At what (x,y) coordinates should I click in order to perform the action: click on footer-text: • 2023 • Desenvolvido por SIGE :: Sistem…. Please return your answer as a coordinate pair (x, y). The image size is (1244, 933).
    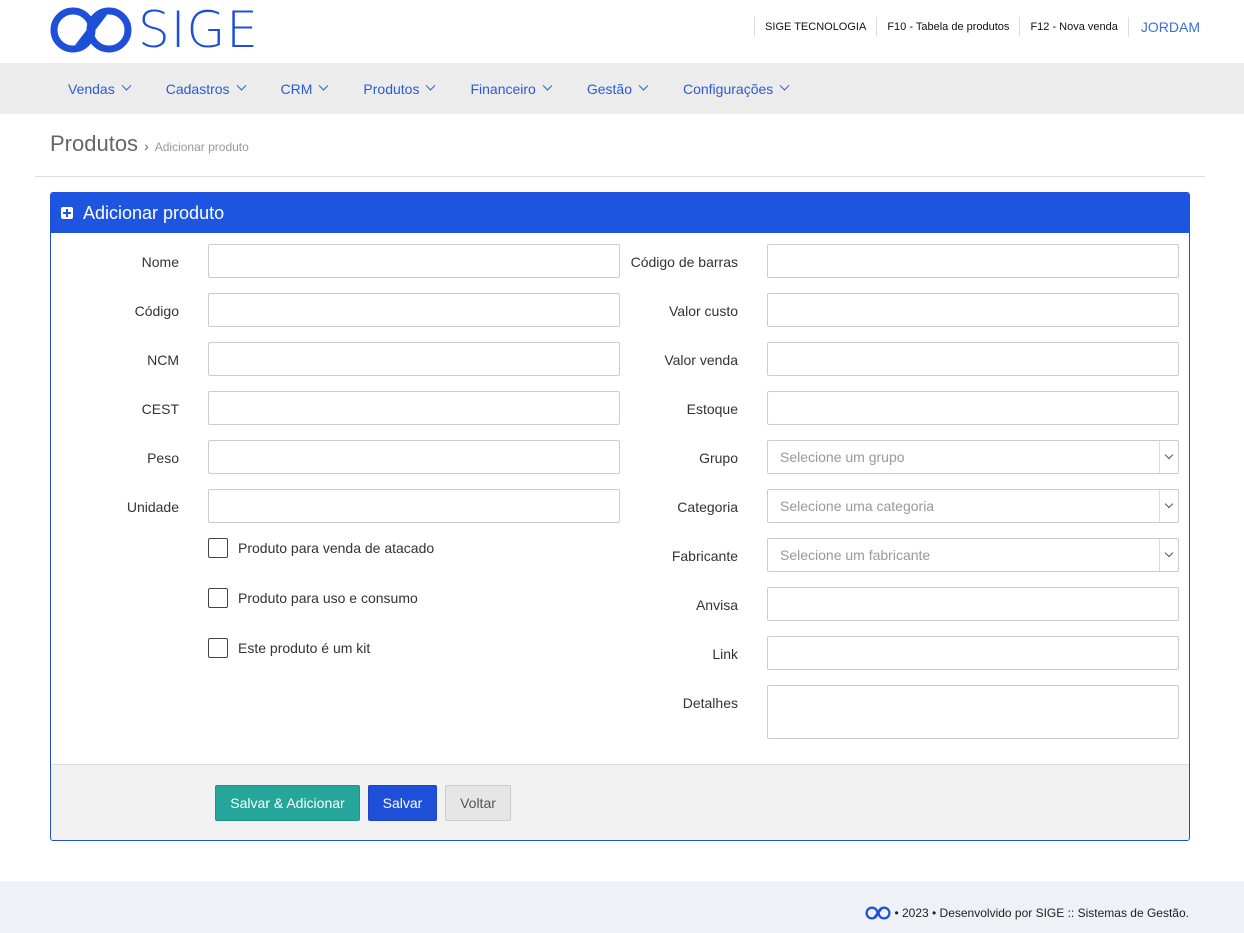
    Looking at the image, I should click on (1041, 913).